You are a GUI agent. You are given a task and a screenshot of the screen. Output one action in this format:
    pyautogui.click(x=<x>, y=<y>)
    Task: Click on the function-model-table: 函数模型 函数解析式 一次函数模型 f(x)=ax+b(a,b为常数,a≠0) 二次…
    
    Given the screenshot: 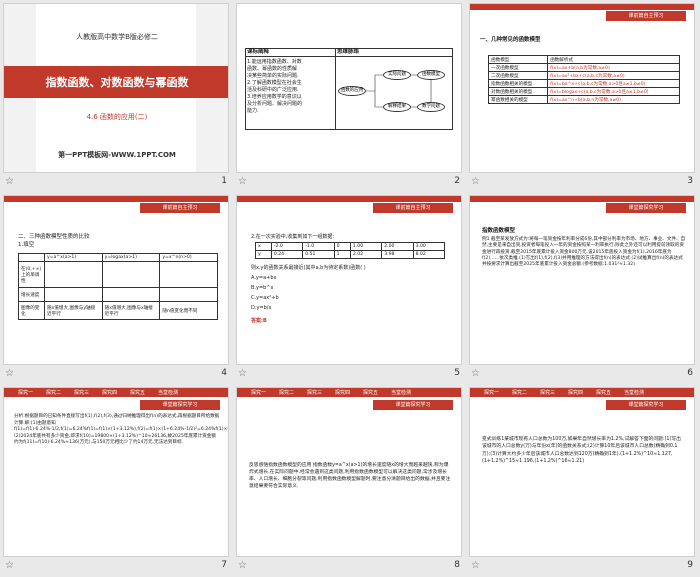 What is the action you would take?
    pyautogui.click(x=583, y=79)
    